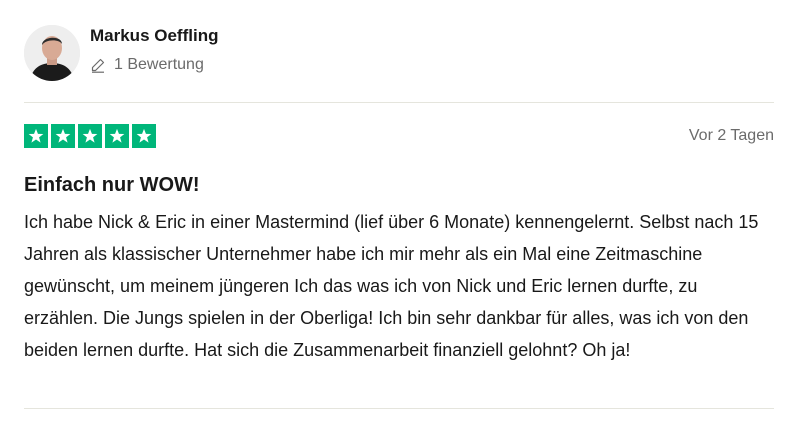 This screenshot has height=421, width=798. I want to click on star-rating, so click(90, 136).